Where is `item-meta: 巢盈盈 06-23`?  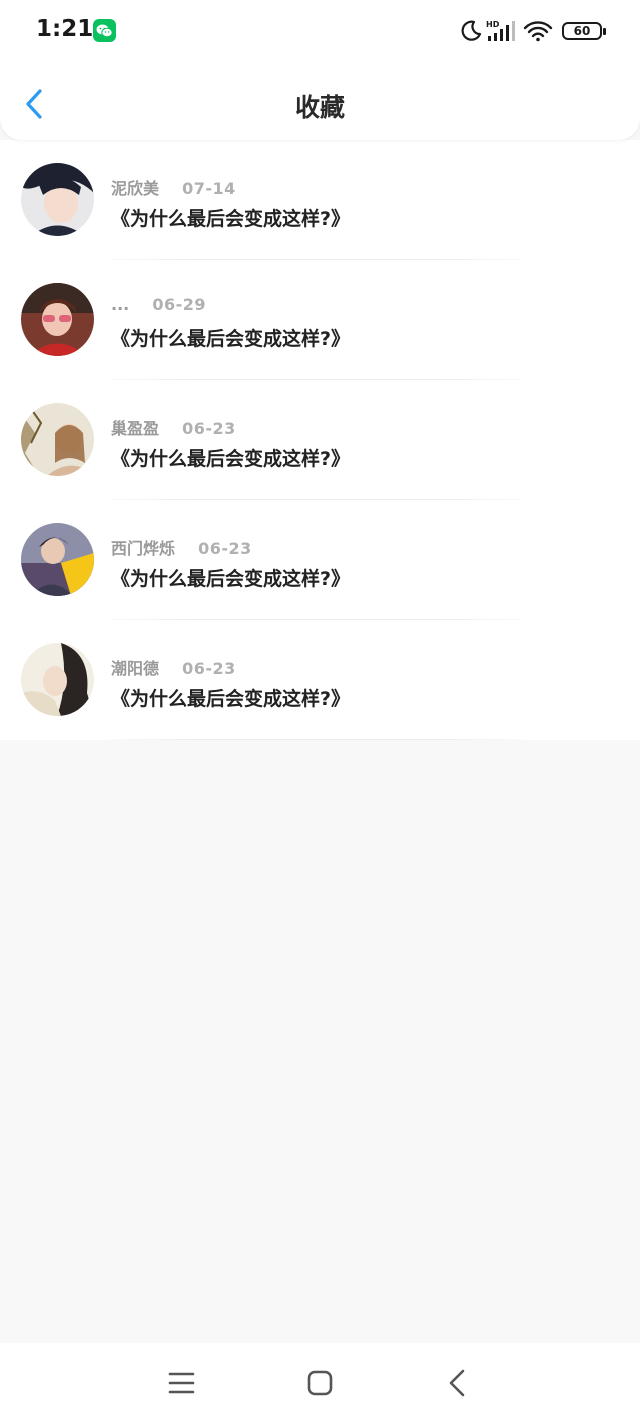
item-meta: 巢盈盈 06-23 is located at coordinates (173, 427).